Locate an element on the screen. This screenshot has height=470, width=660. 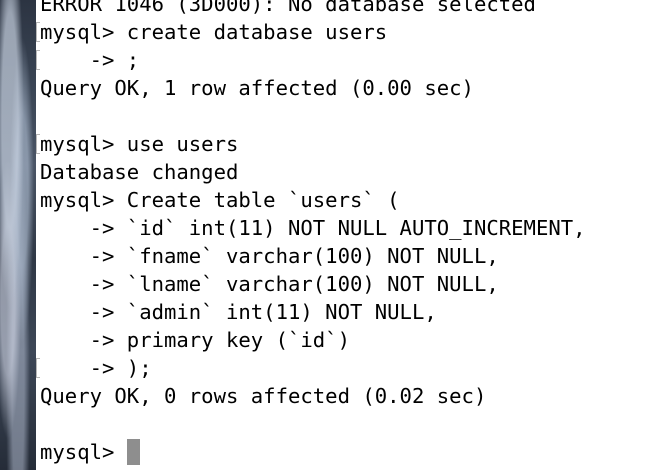
terminal-line-database-changed: Database changed is located at coordinates (139, 172).